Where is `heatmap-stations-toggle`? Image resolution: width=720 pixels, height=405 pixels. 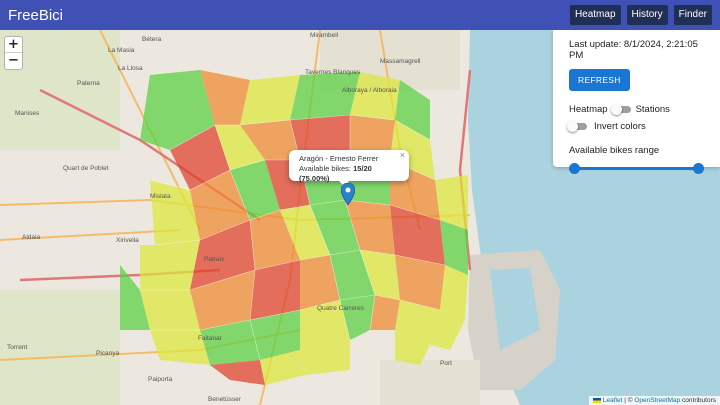
heatmap-stations-toggle is located at coordinates (620, 109).